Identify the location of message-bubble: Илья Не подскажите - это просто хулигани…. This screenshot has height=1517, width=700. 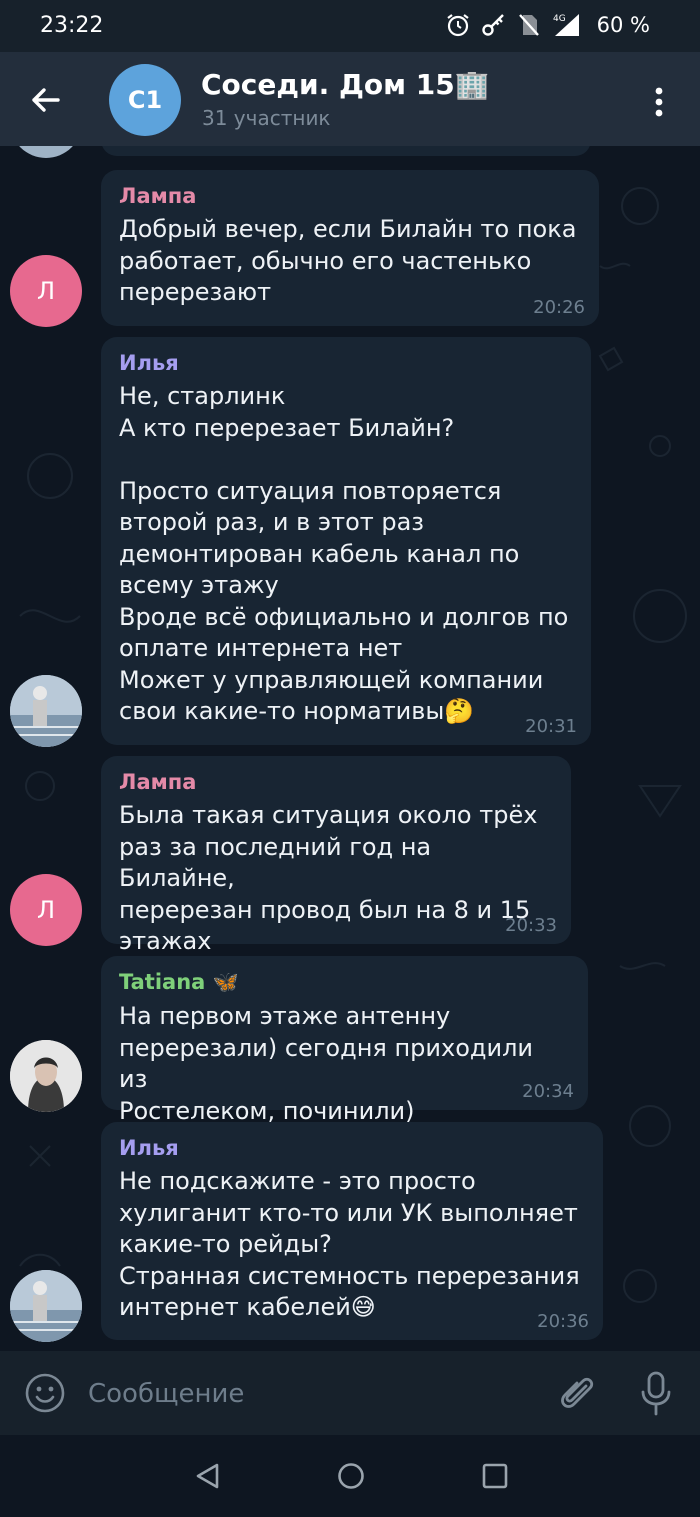
(352, 1231).